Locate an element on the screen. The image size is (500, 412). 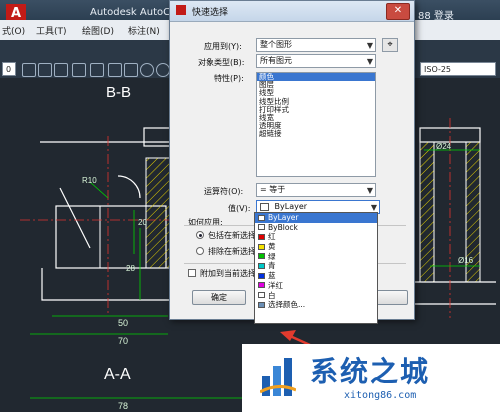
dim-50: 50 is located at coordinates (123, 323).